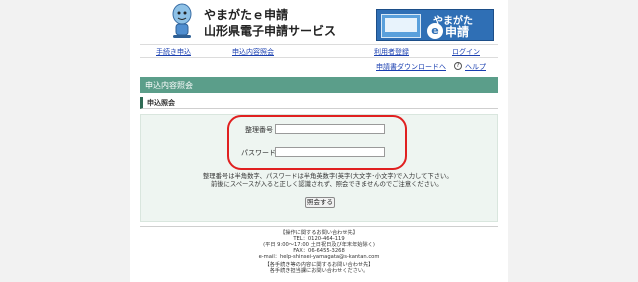 The height and width of the screenshot is (282, 638). Describe the element at coordinates (246, 15) in the screenshot. I see `site-title: やまがたｅ申請` at that location.